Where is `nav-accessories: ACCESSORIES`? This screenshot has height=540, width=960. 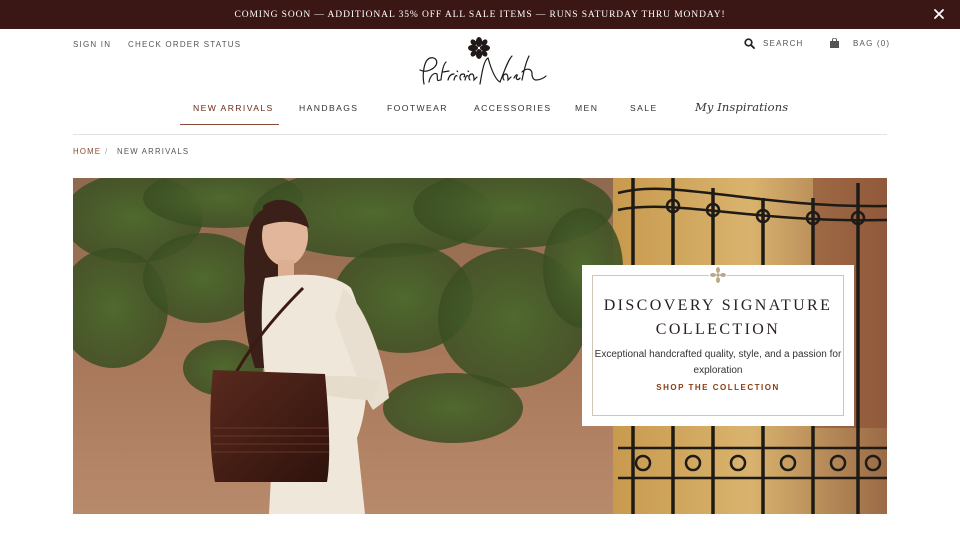 nav-accessories: ACCESSORIES is located at coordinates (512, 108).